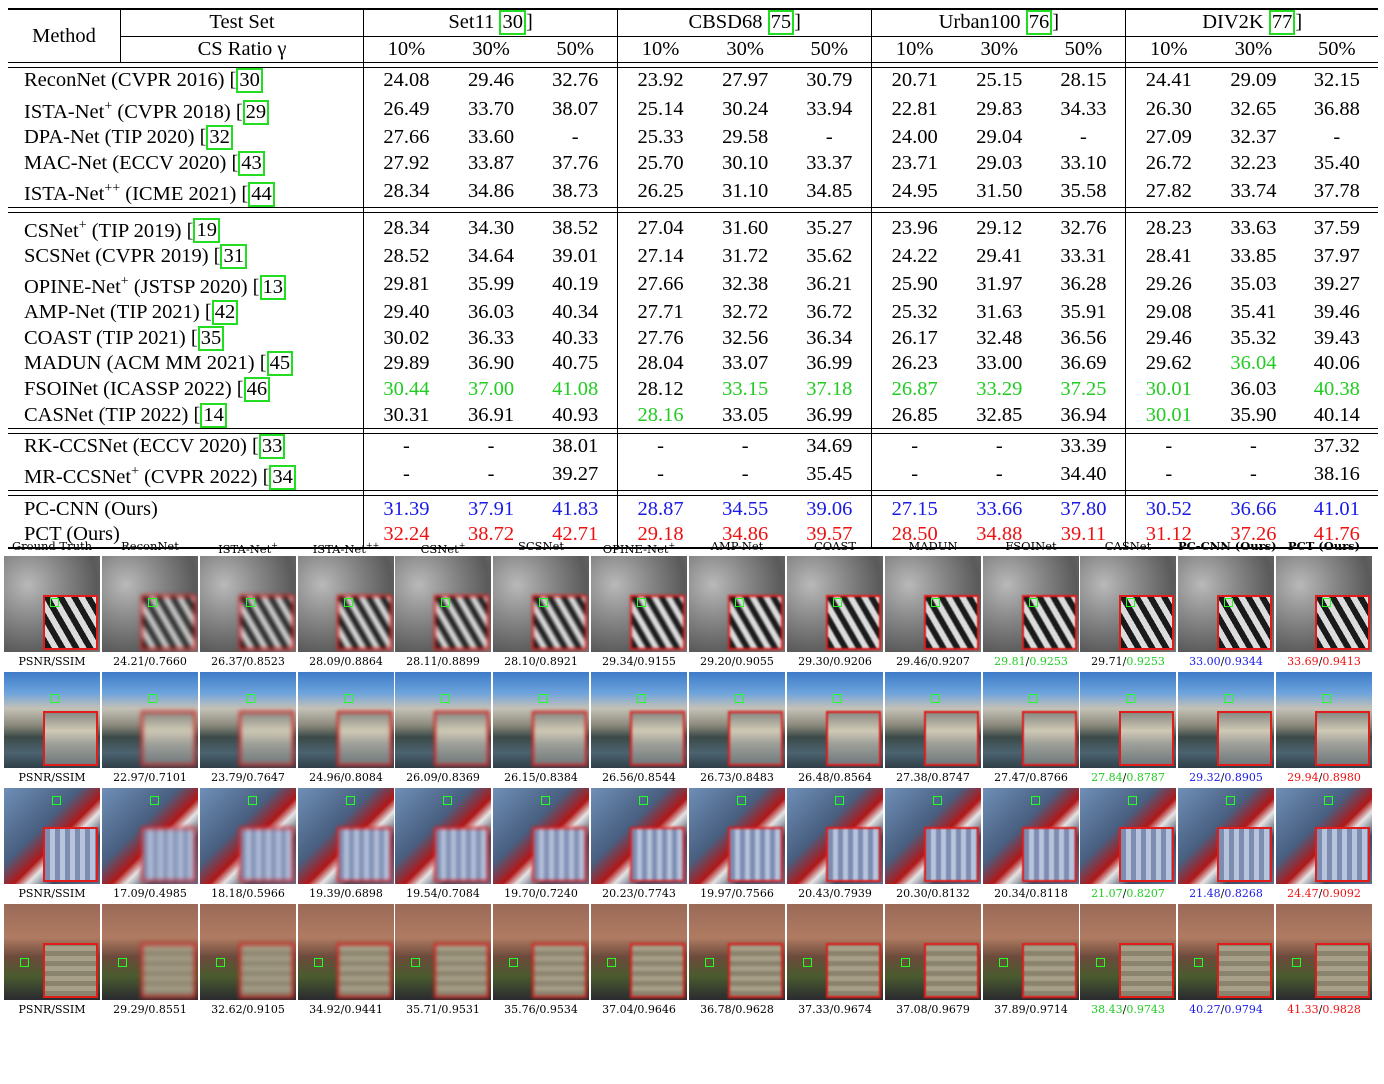  What do you see at coordinates (280, 364) in the screenshot?
I see `citation-ref: 45` at bounding box center [280, 364].